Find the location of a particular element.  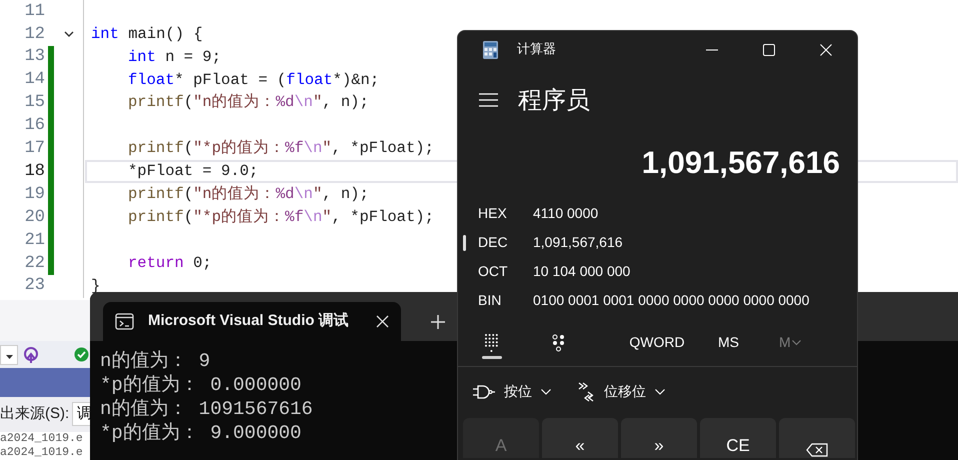

mode-title: 程序员 is located at coordinates (554, 100).